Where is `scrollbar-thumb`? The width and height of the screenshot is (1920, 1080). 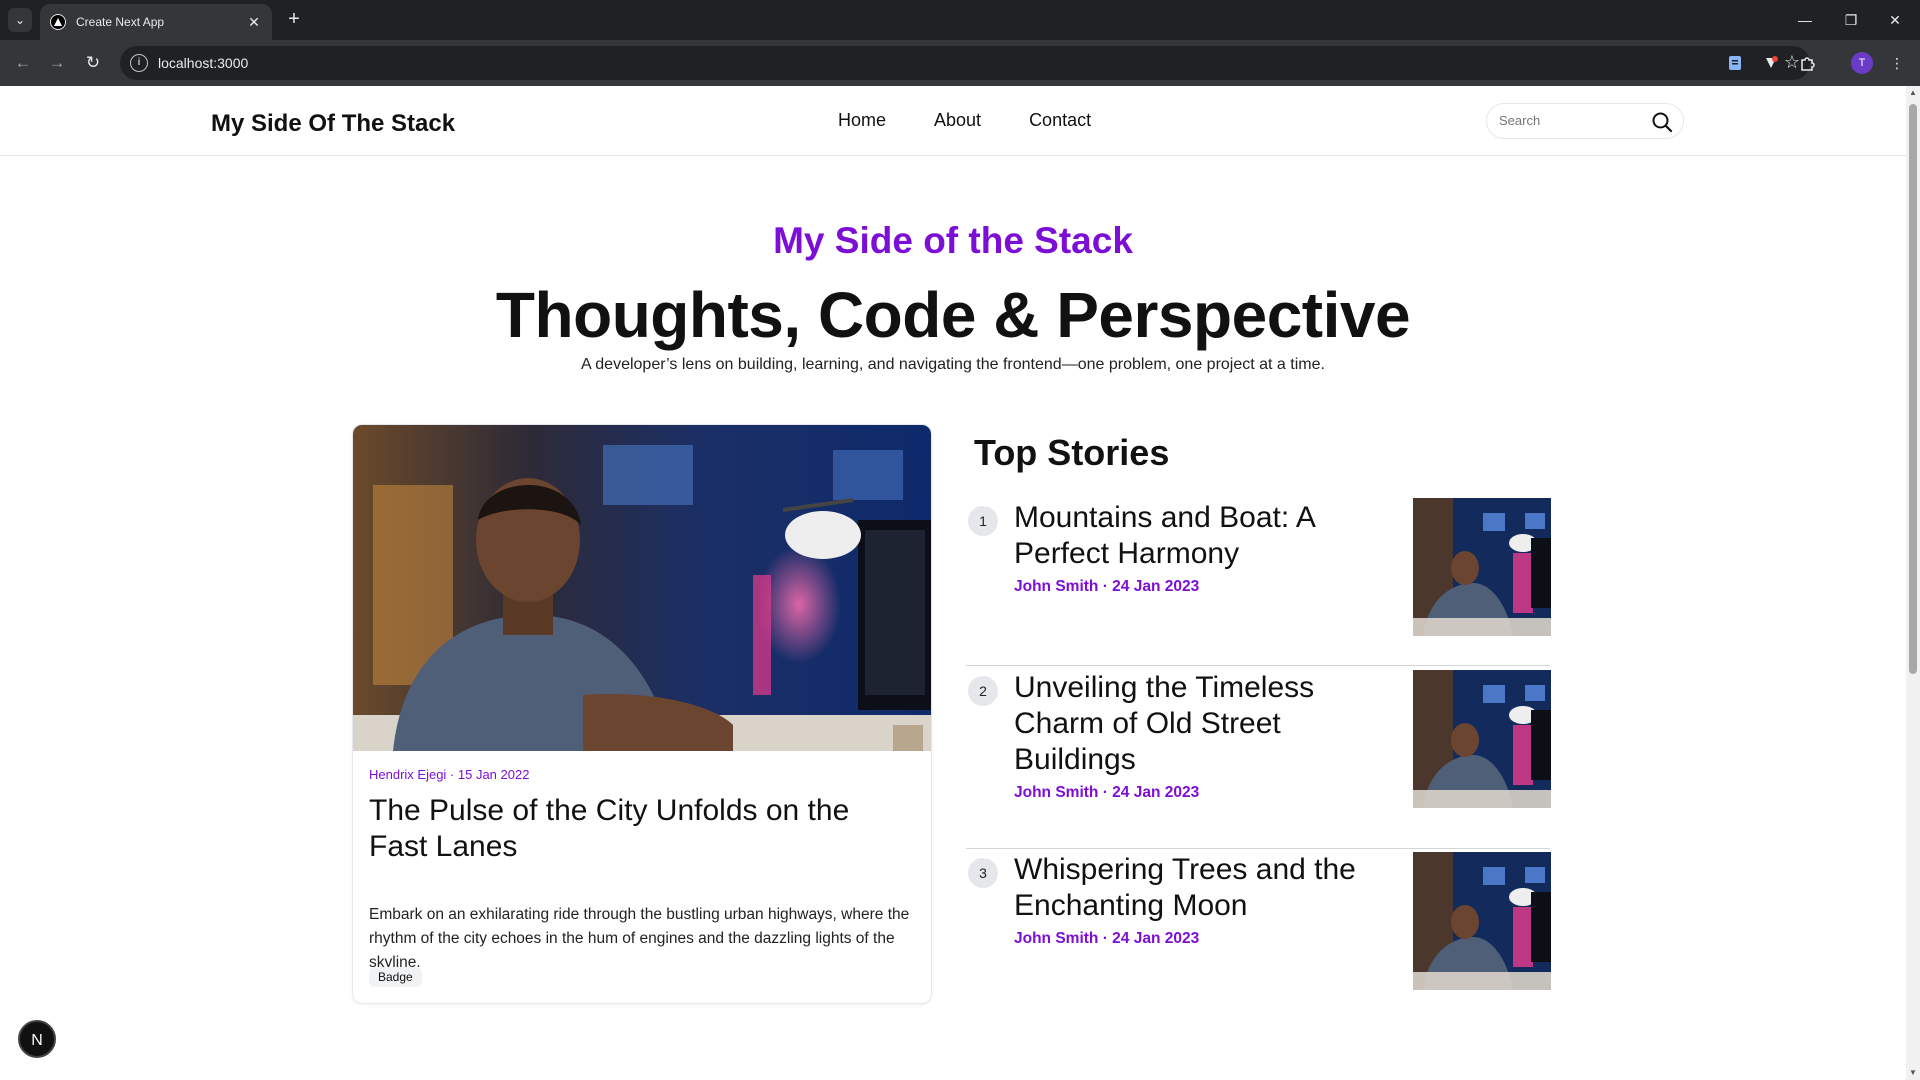 scrollbar-thumb is located at coordinates (1913, 389).